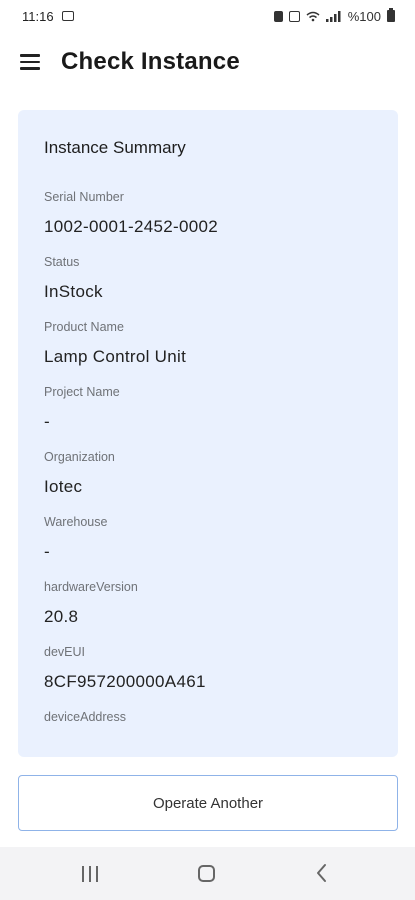 The image size is (415, 900). I want to click on field-value: Iotec, so click(63, 486).